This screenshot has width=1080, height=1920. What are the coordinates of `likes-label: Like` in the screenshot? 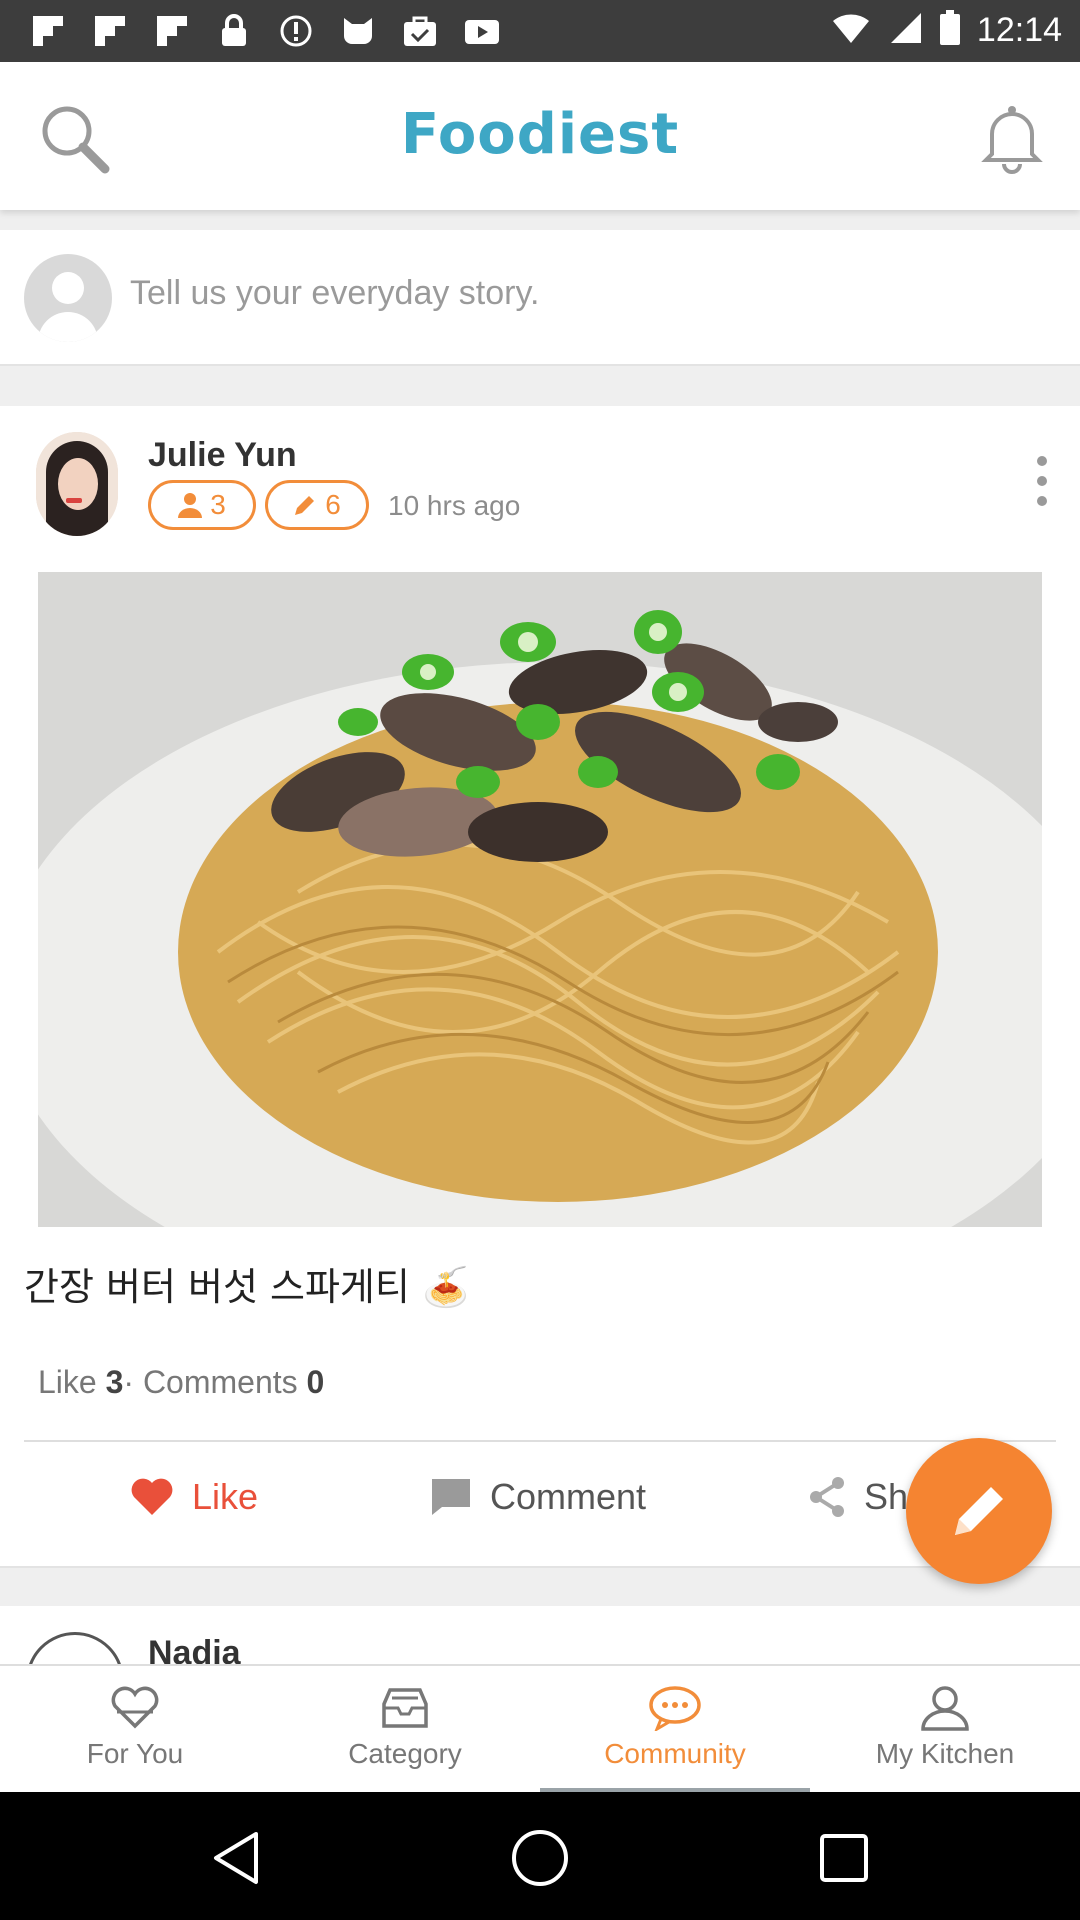 It's located at (67, 1382).